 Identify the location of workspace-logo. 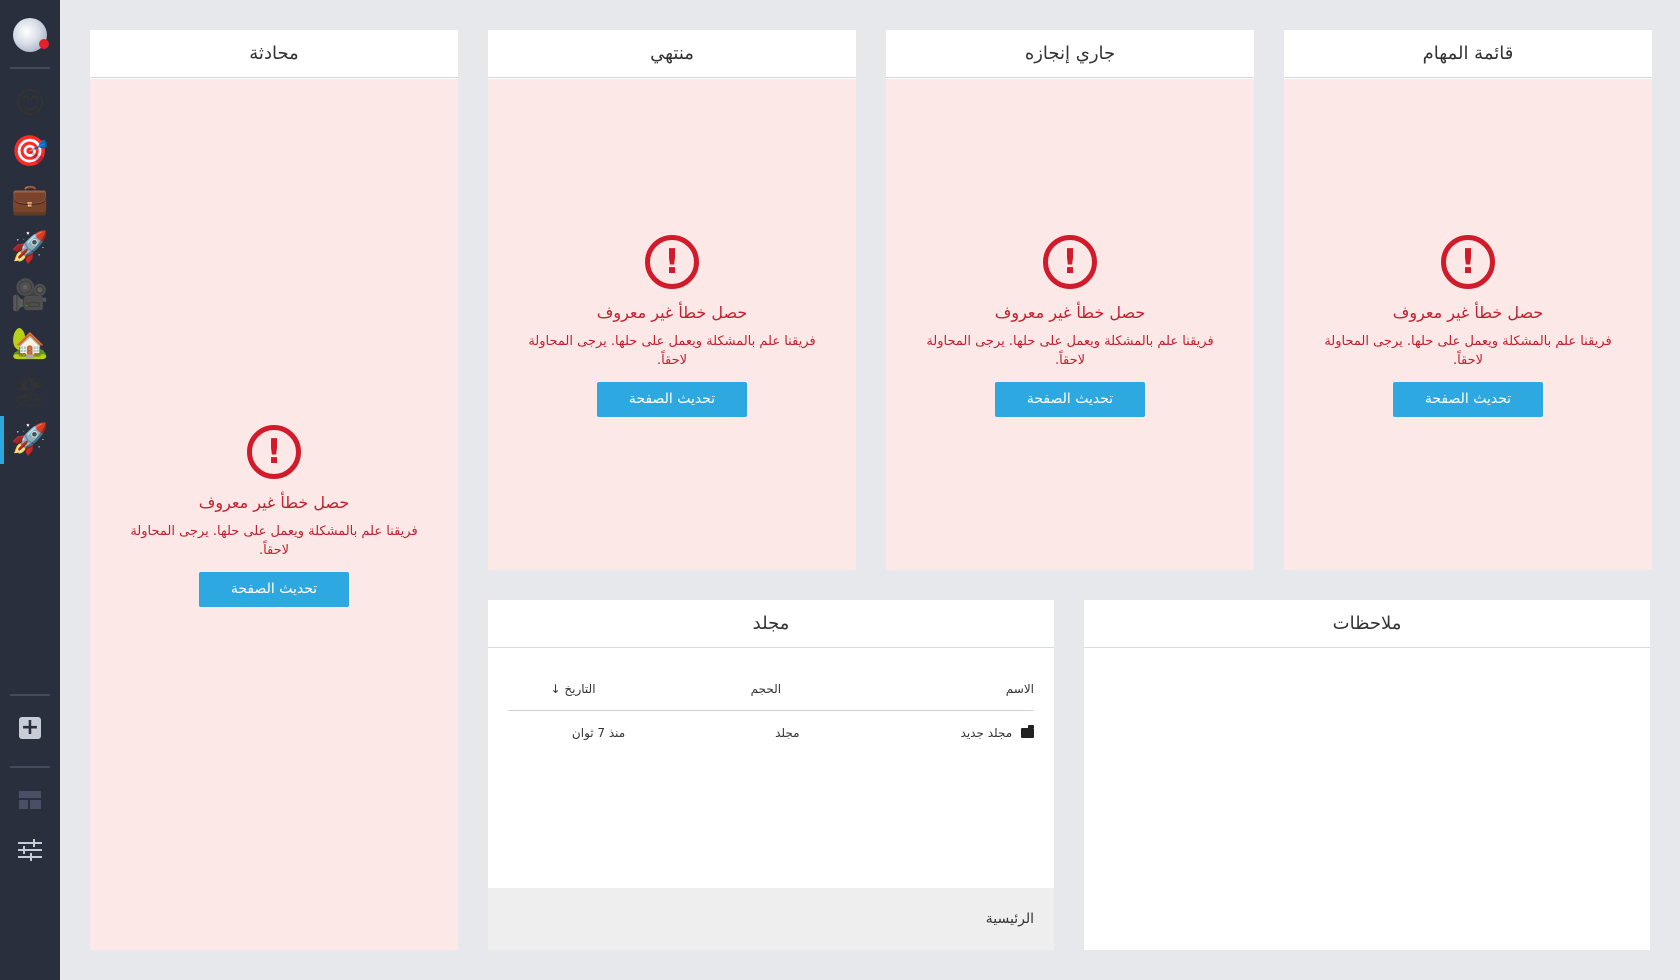
(31, 35).